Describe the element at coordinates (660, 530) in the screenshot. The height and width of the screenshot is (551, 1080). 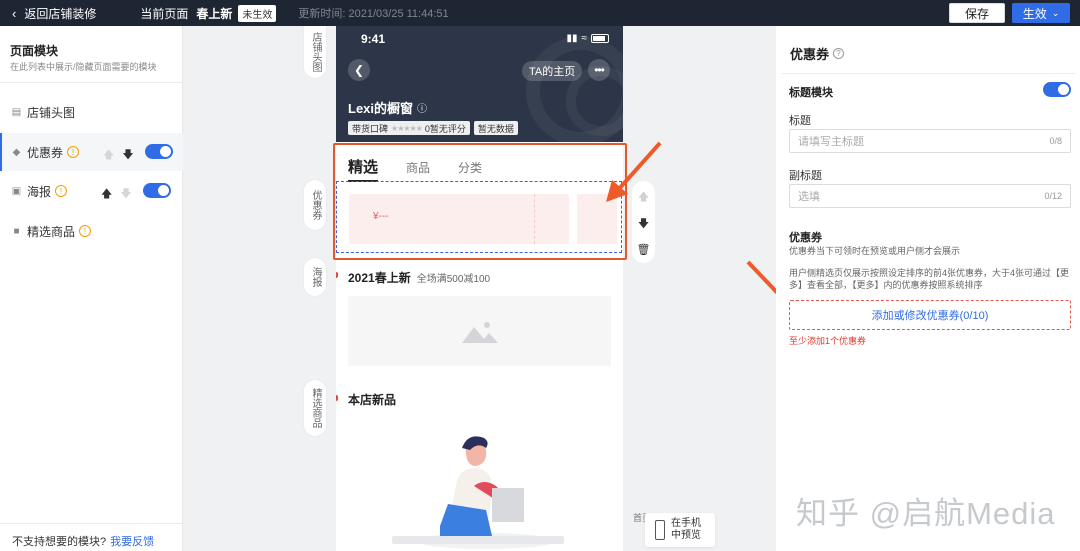
I see `mobile-phone-icon` at that location.